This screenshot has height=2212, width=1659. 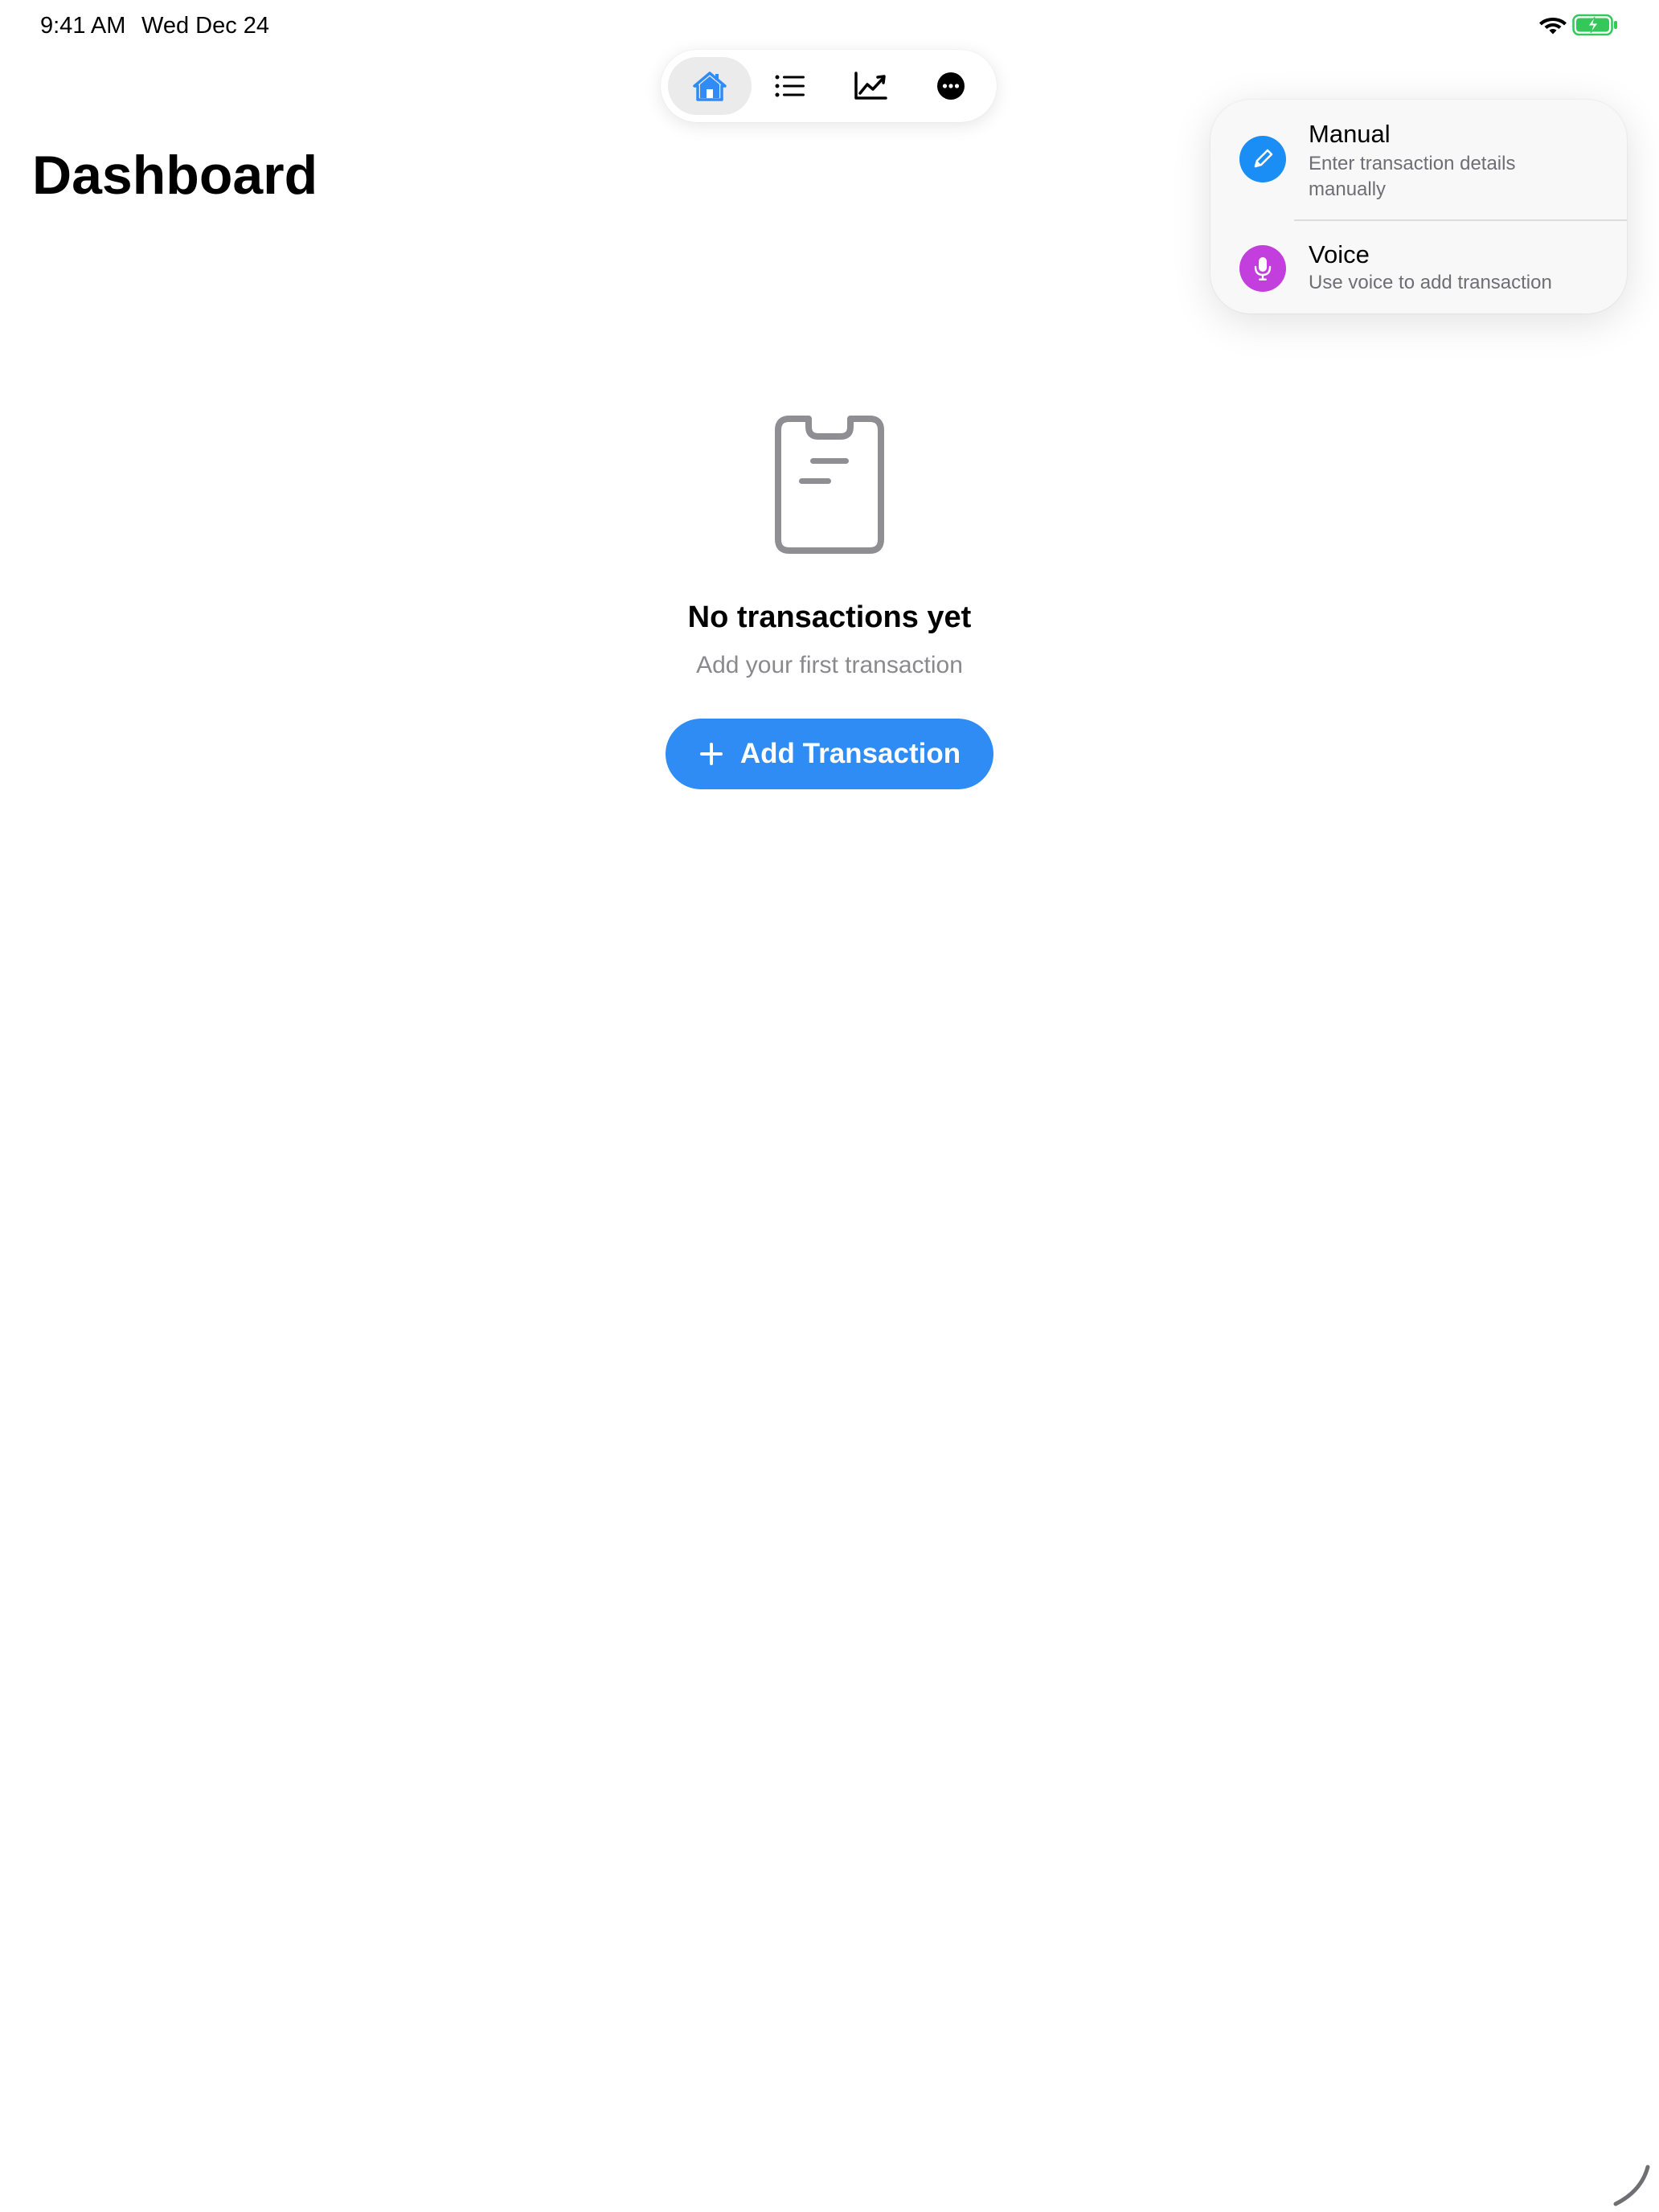 What do you see at coordinates (1632, 2185) in the screenshot?
I see `resize-grabber-icon` at bounding box center [1632, 2185].